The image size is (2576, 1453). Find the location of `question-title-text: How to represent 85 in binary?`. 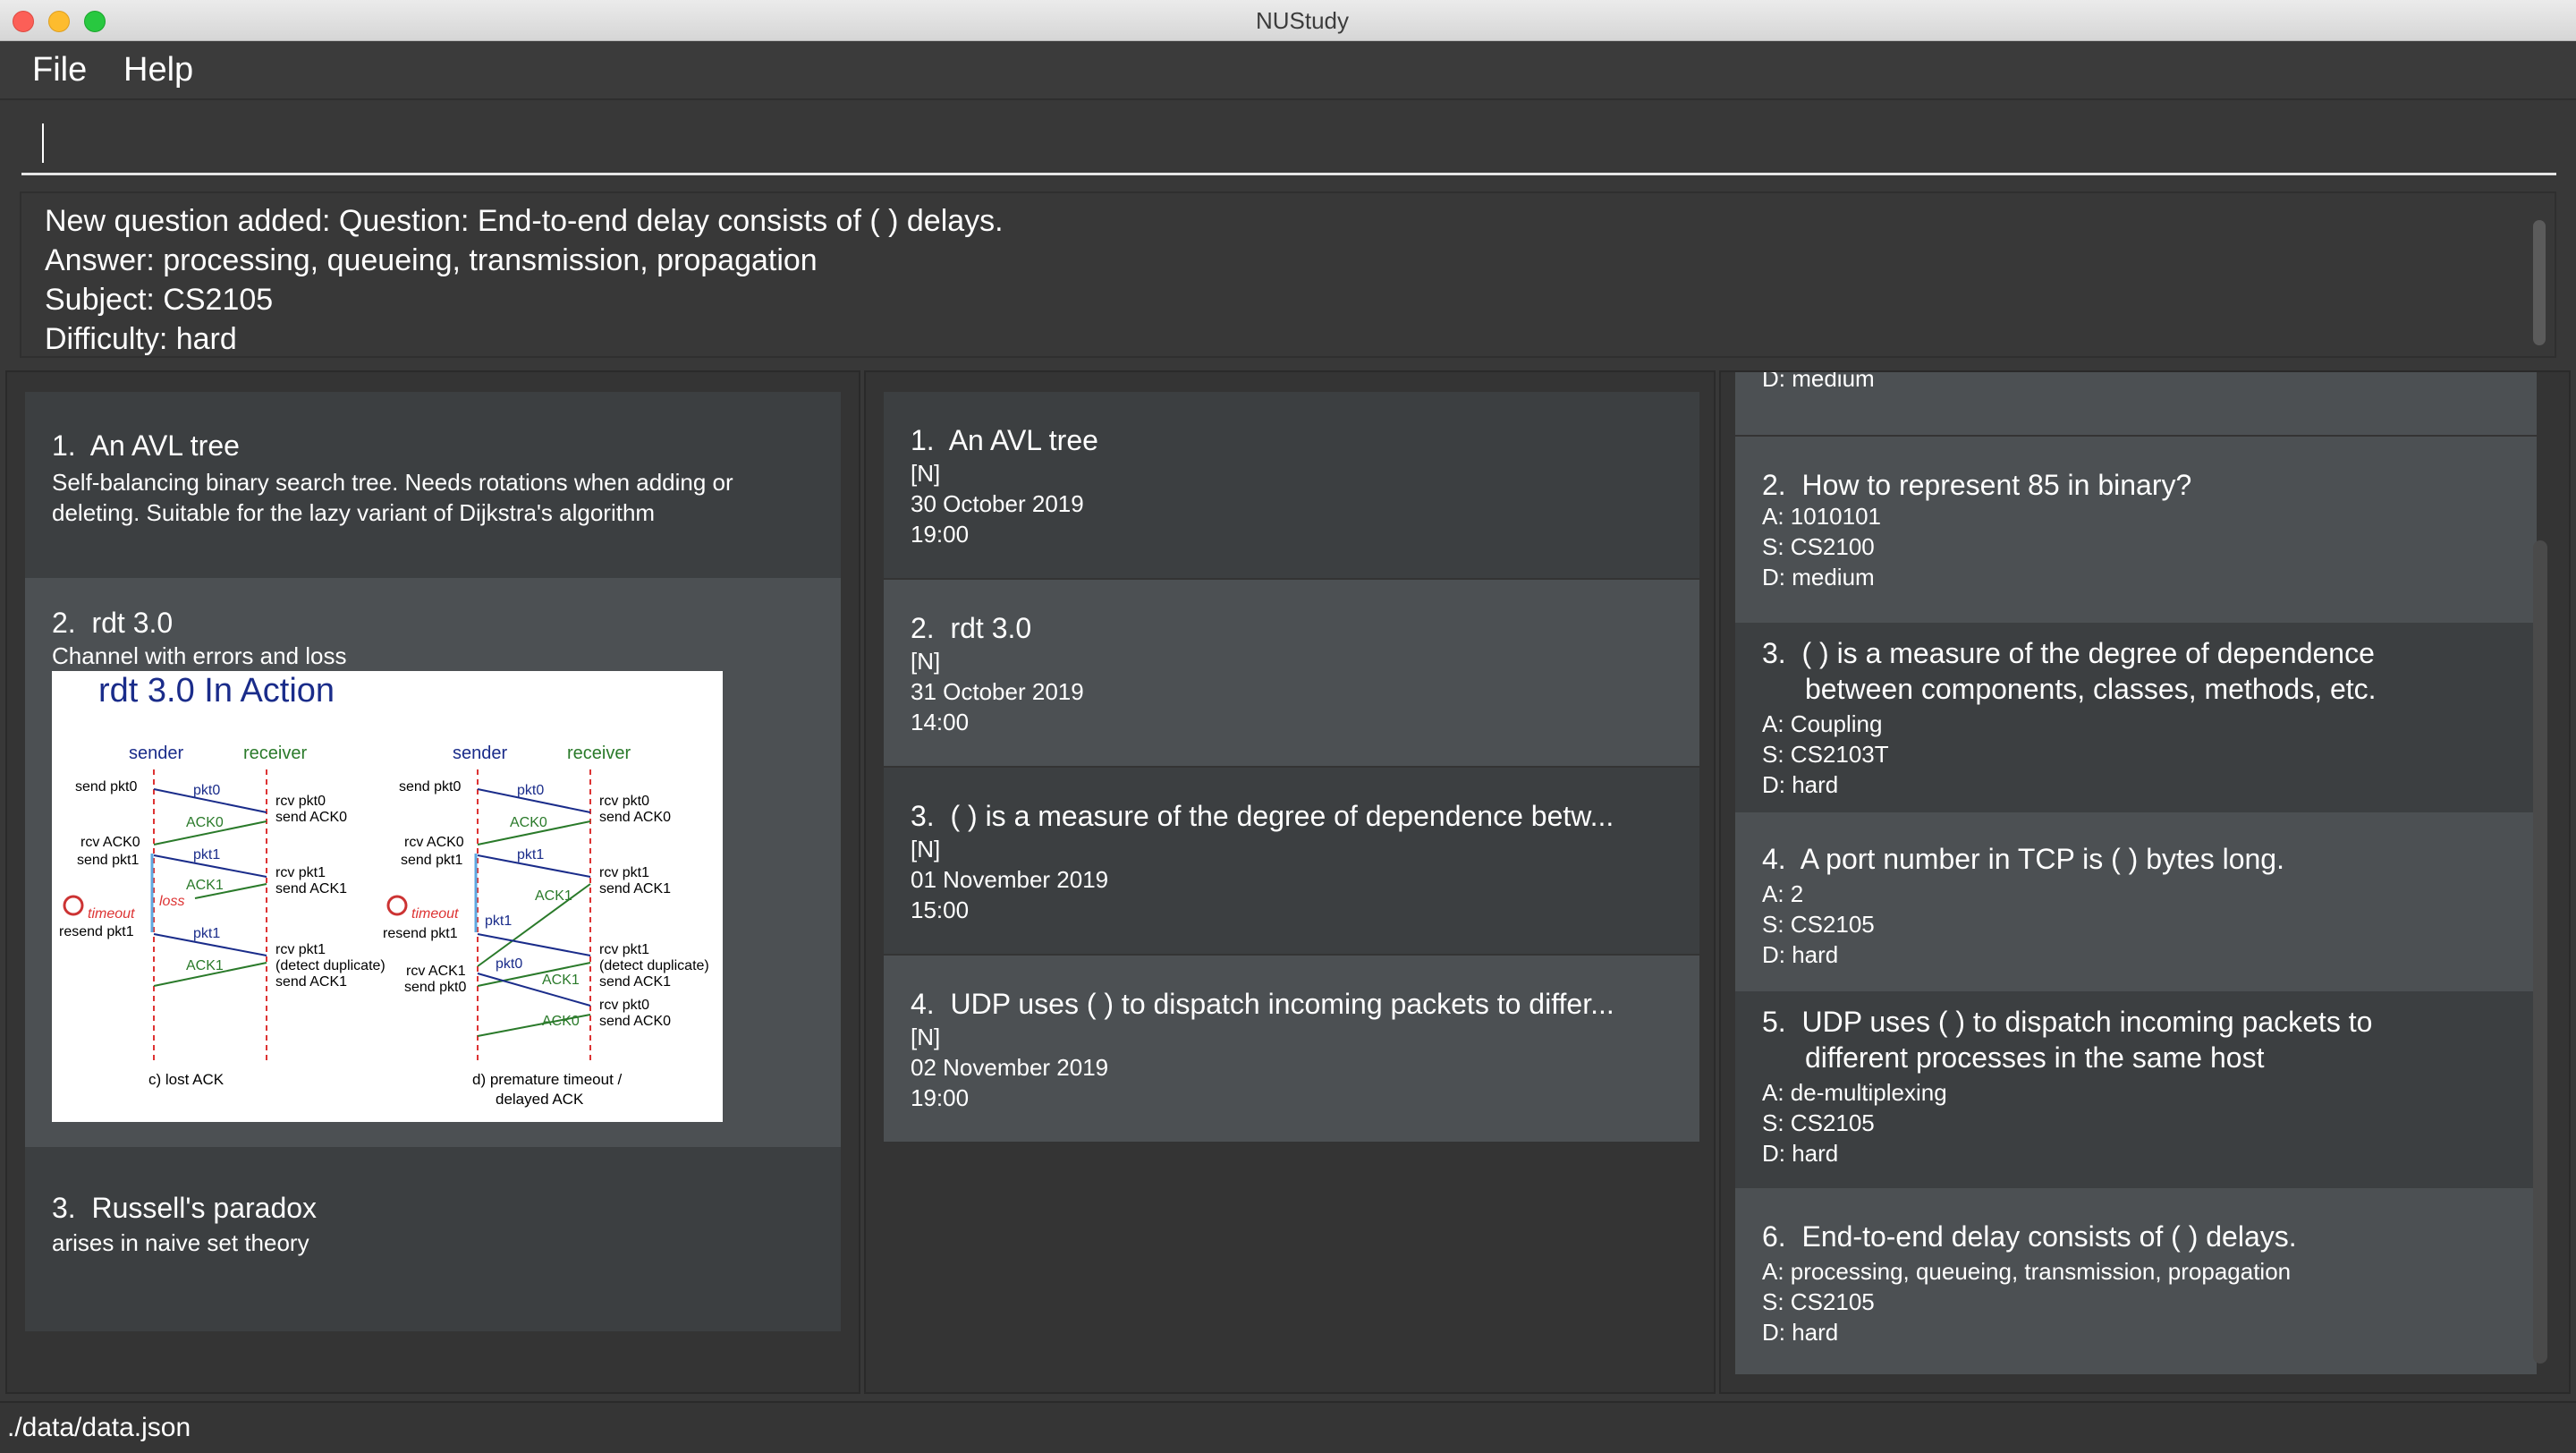

question-title-text: How to represent 85 in binary? is located at coordinates (1996, 485).